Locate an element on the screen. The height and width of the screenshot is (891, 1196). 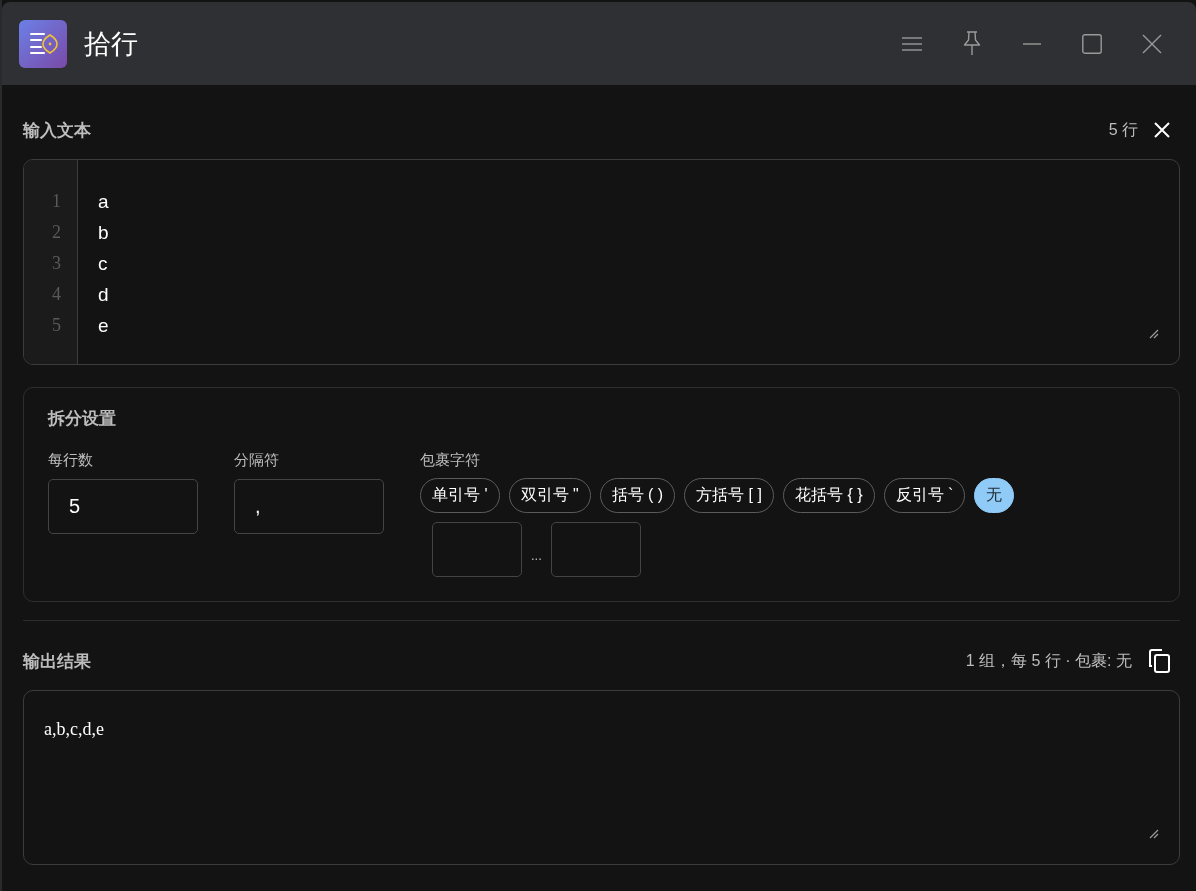
clear-button is located at coordinates (1162, 130).